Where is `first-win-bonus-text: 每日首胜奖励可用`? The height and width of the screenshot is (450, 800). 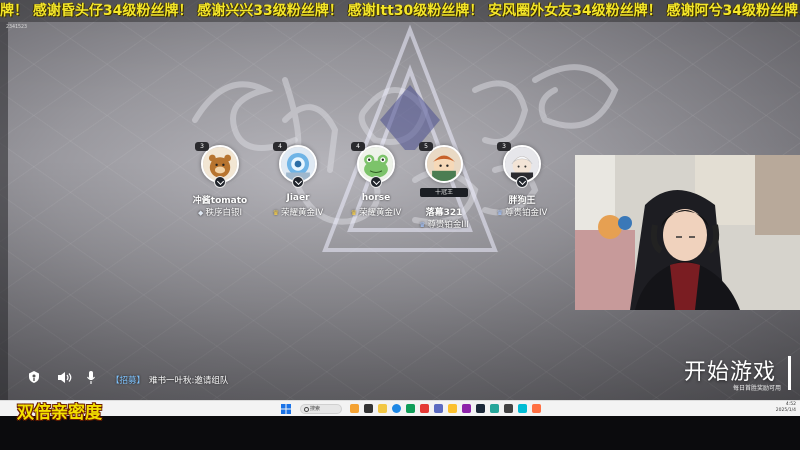
first-win-bonus-text: 每日首胜奖励可用 is located at coordinates (756, 388).